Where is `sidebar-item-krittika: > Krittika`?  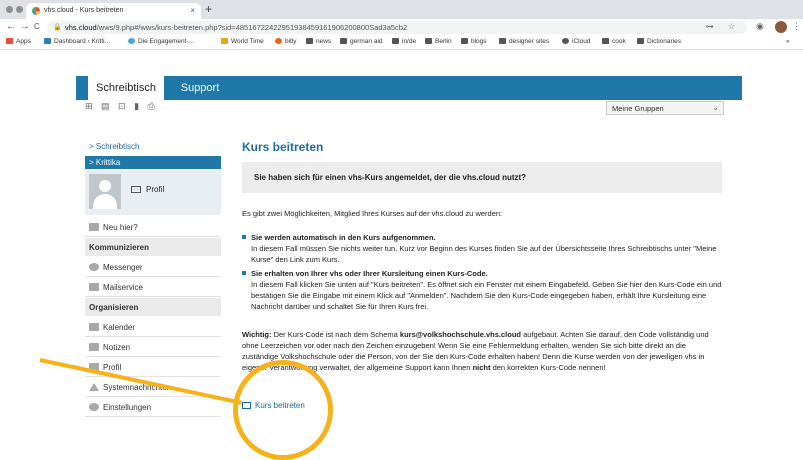
sidebar-item-krittika: > Krittika is located at coordinates (153, 162).